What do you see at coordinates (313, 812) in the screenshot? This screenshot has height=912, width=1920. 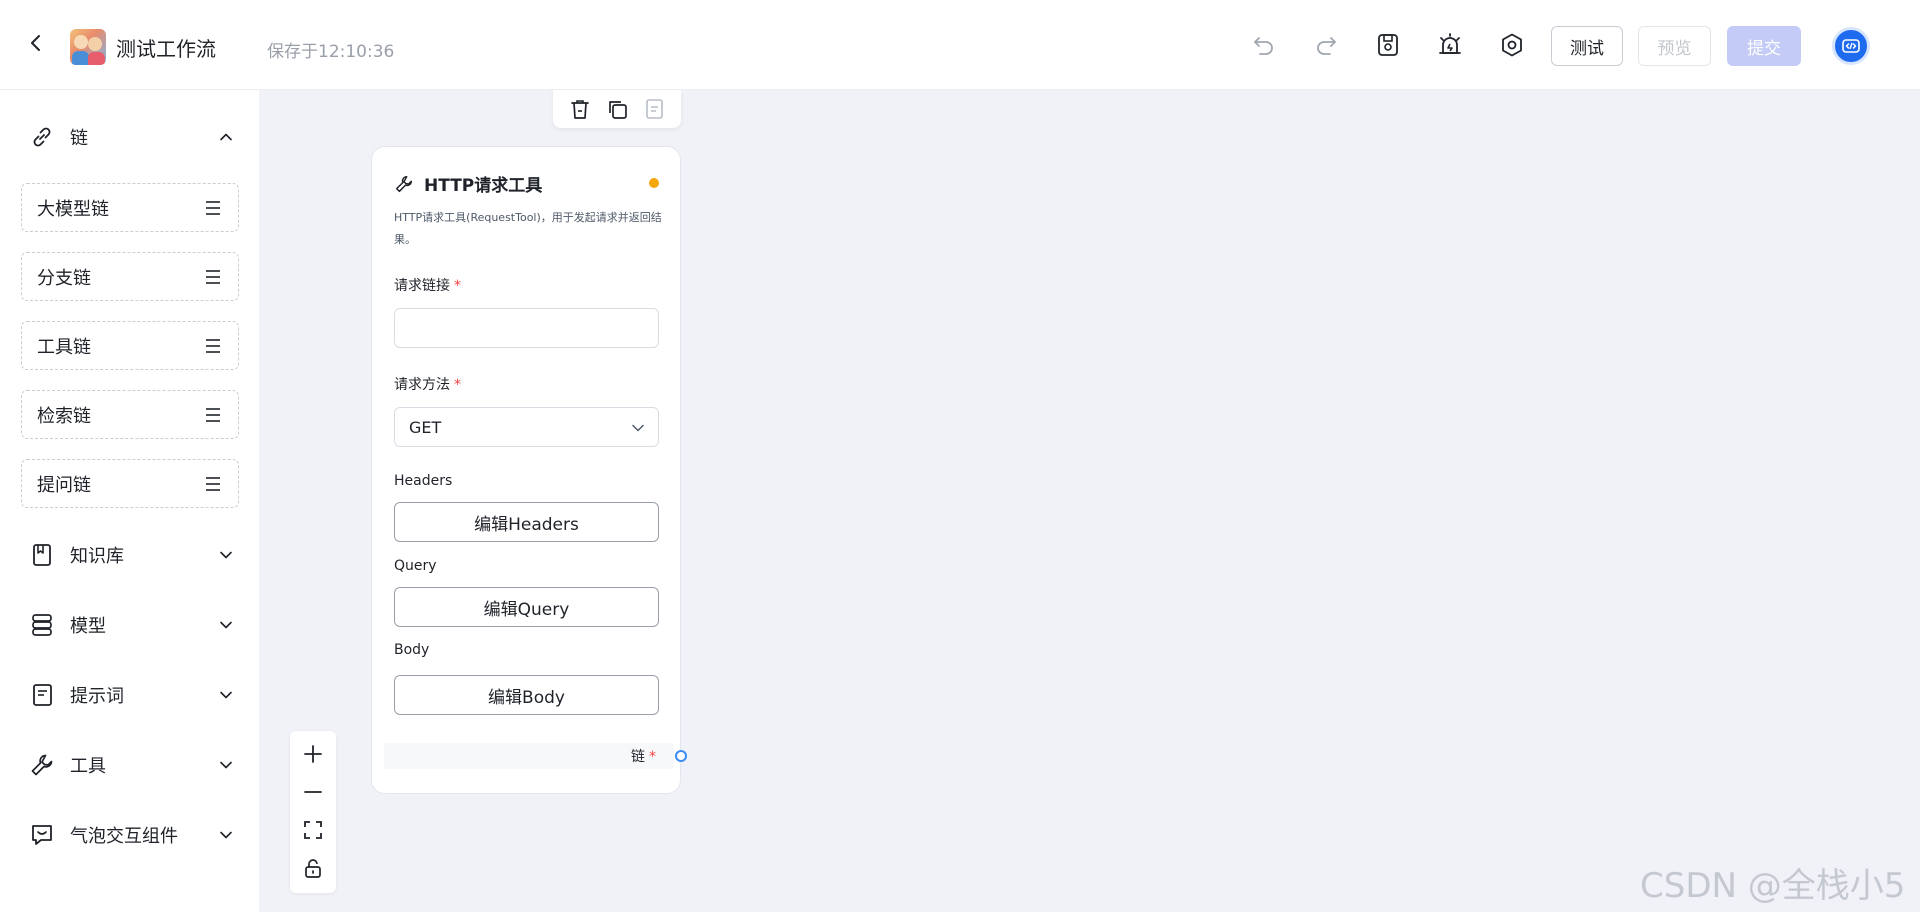 I see `zoom-controls` at bounding box center [313, 812].